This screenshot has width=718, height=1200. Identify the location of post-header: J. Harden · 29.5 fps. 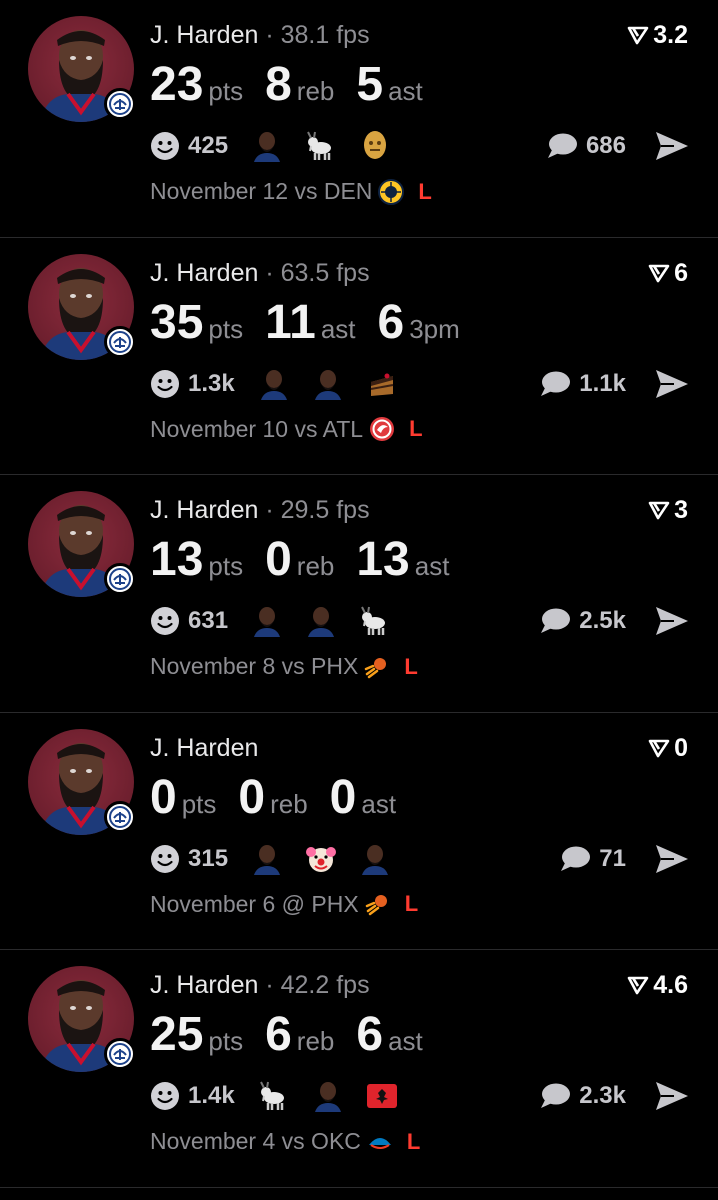
(260, 510).